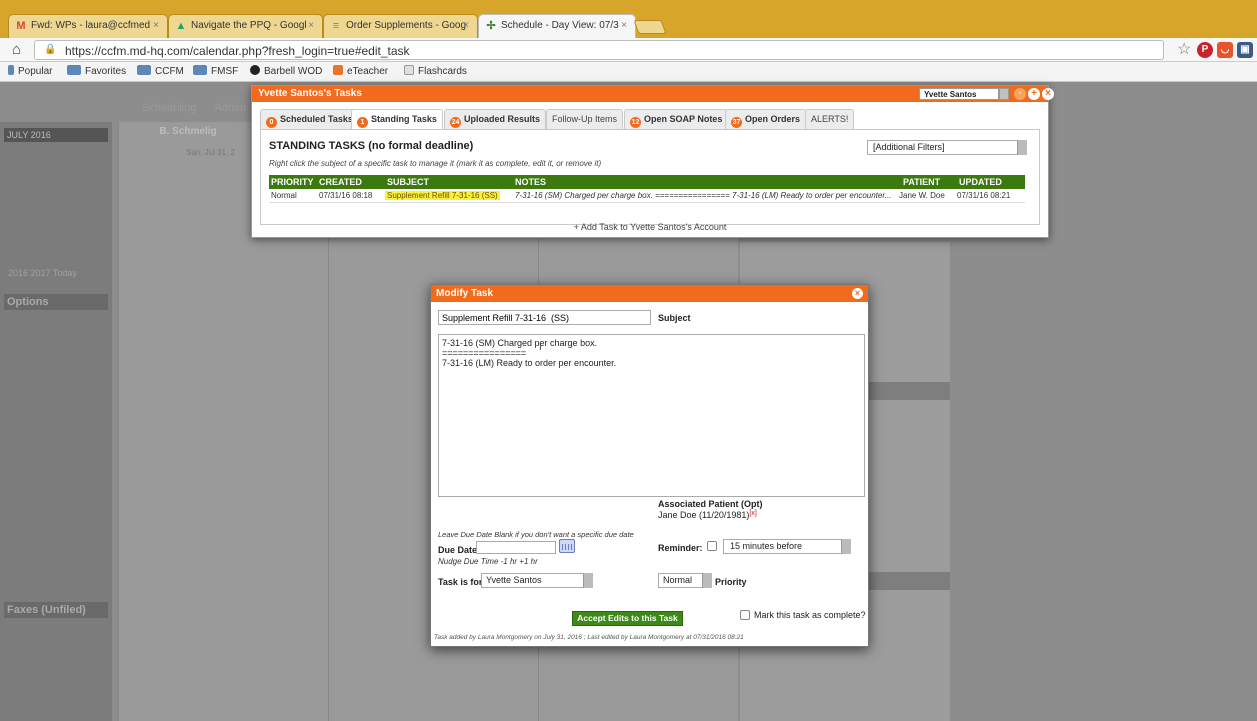 The image size is (1257, 721). Describe the element at coordinates (1245, 50) in the screenshot. I see `extension-icon: ▣` at that location.